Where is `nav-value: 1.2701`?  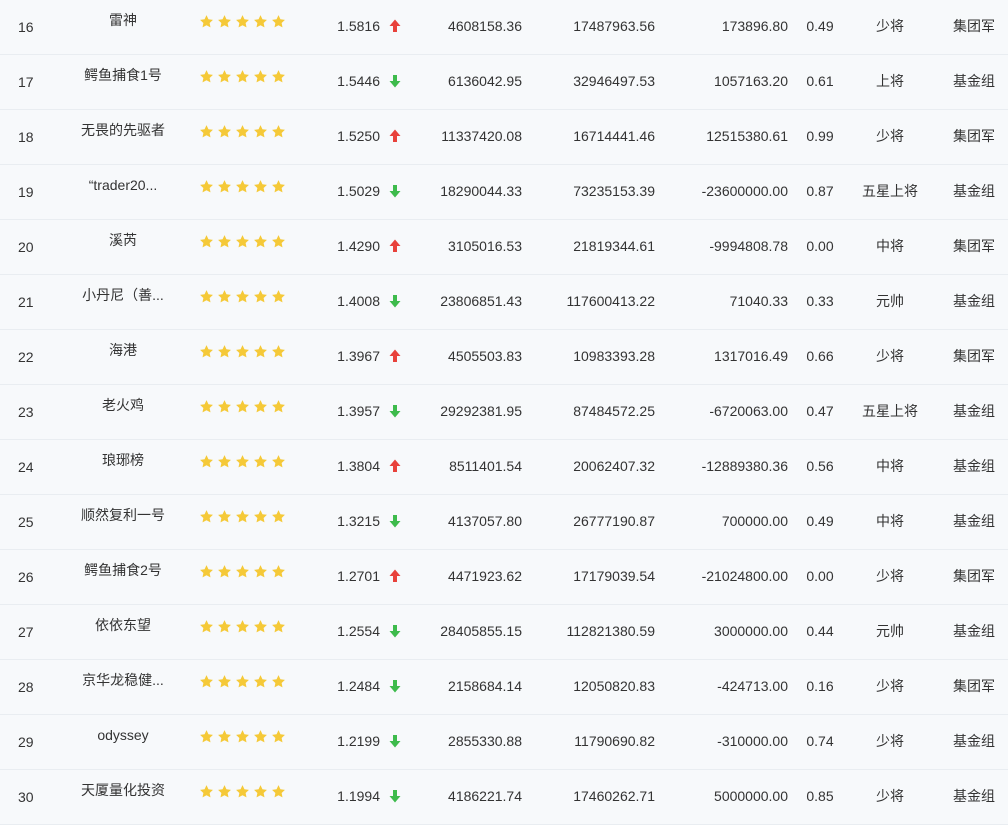 nav-value: 1.2701 is located at coordinates (358, 576).